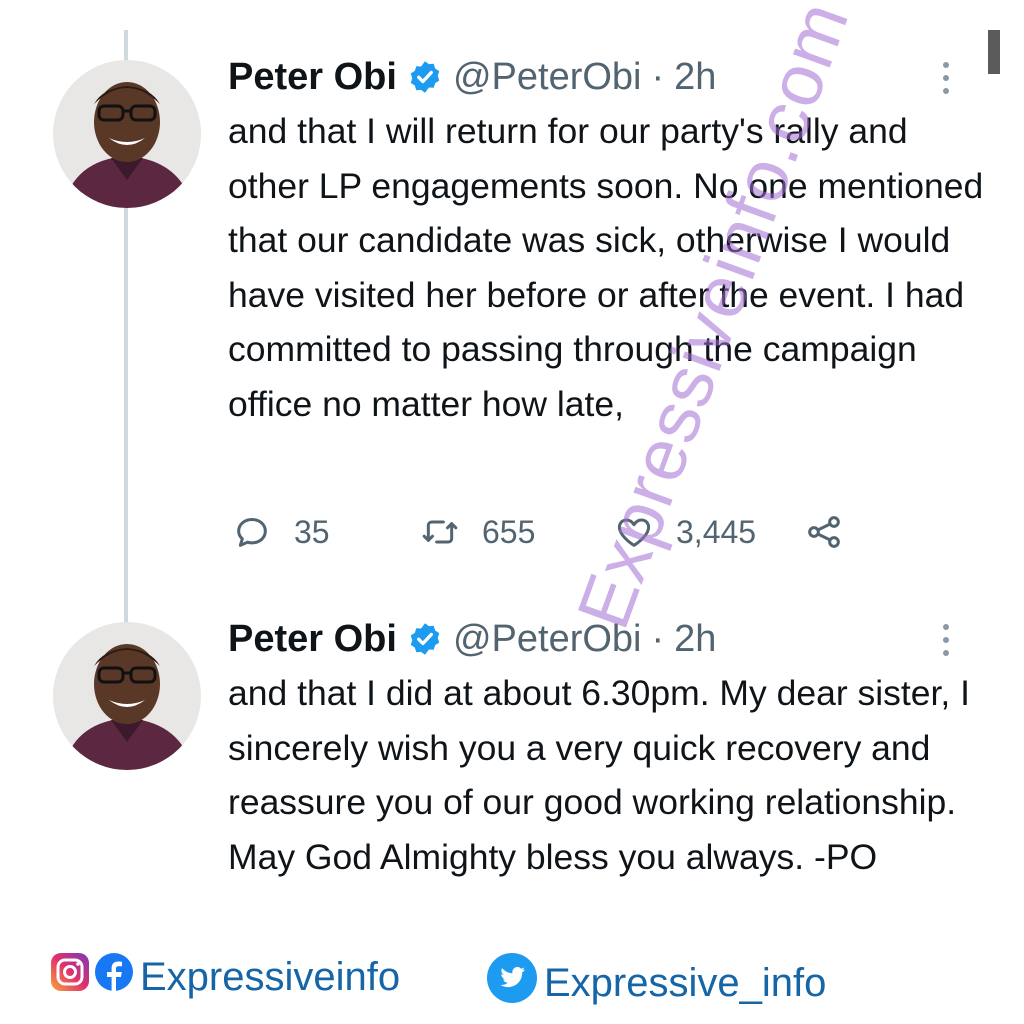  What do you see at coordinates (512, 983) in the screenshot?
I see `twitter-bird-icon` at bounding box center [512, 983].